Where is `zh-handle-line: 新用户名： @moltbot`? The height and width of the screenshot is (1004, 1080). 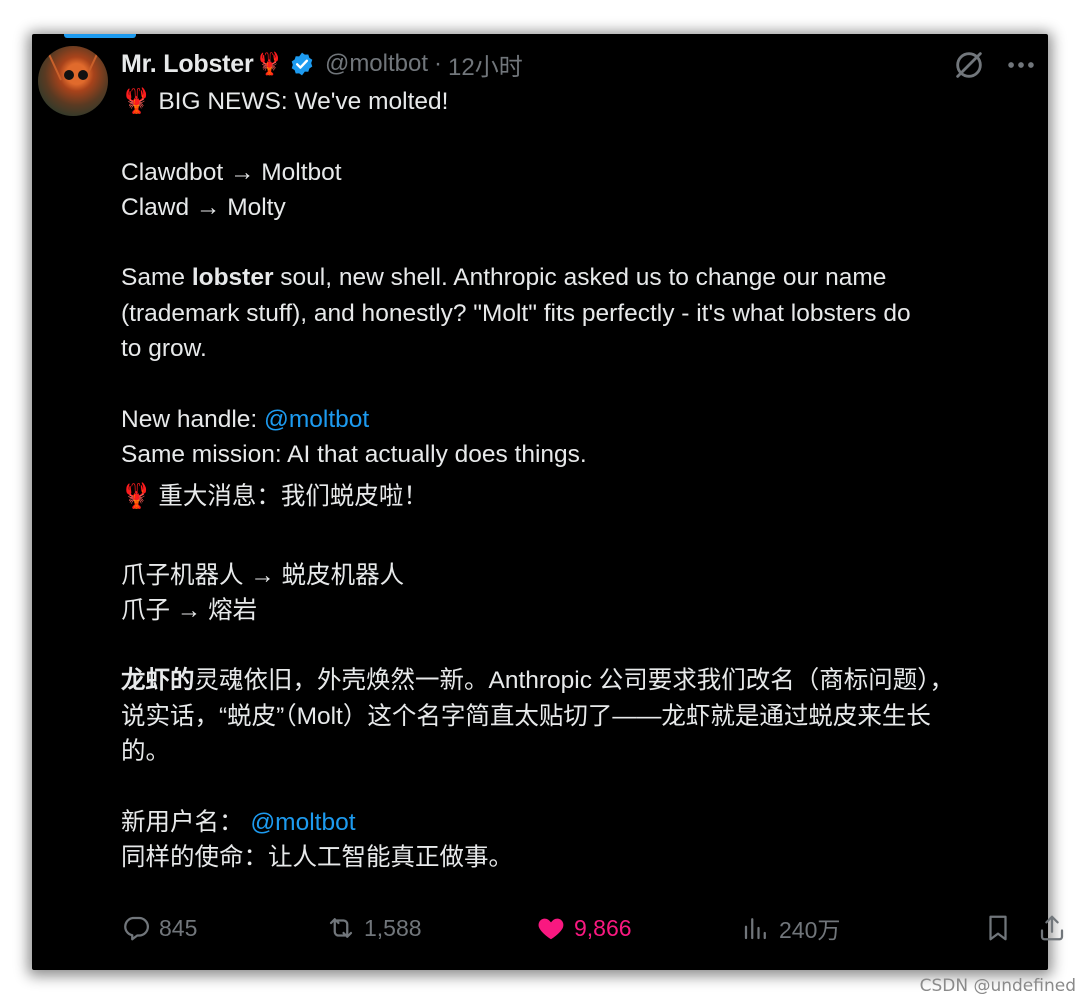
zh-handle-line: 新用户名： @moltbot is located at coordinates (238, 822).